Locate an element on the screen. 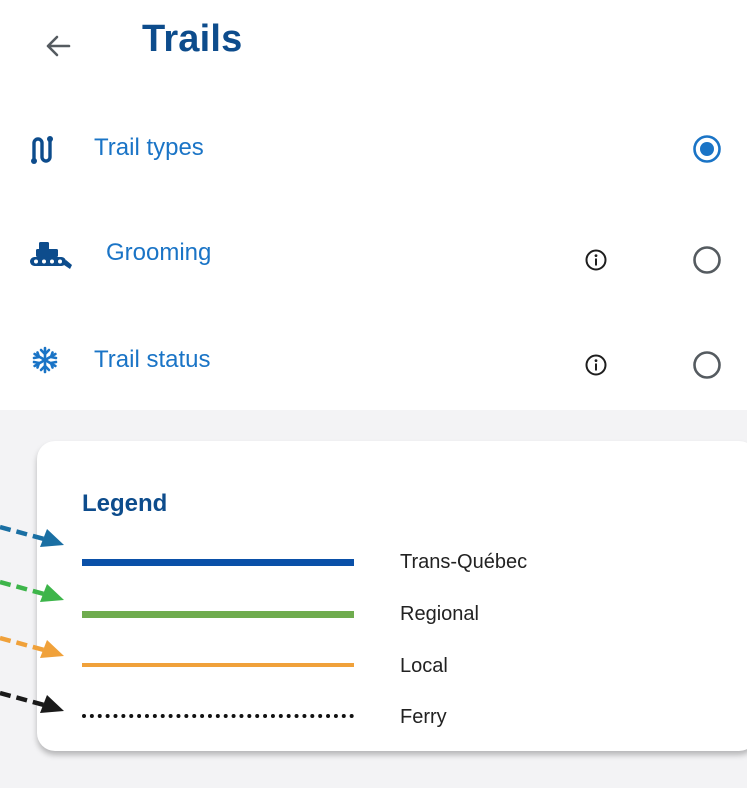  back-button is located at coordinates (58, 46).